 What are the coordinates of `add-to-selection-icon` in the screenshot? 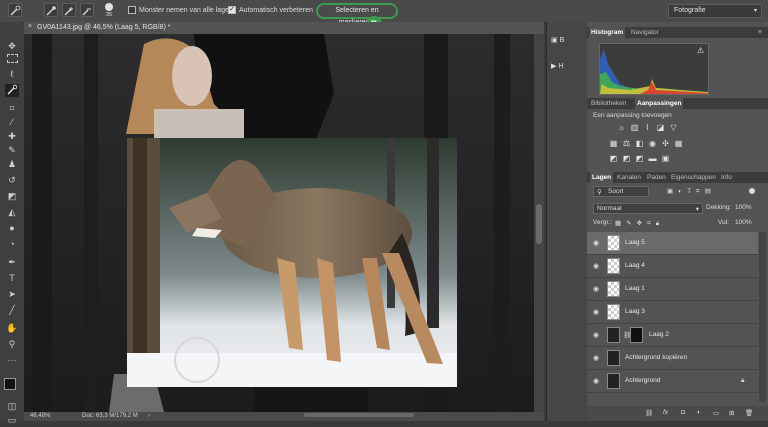 It's located at (69, 10).